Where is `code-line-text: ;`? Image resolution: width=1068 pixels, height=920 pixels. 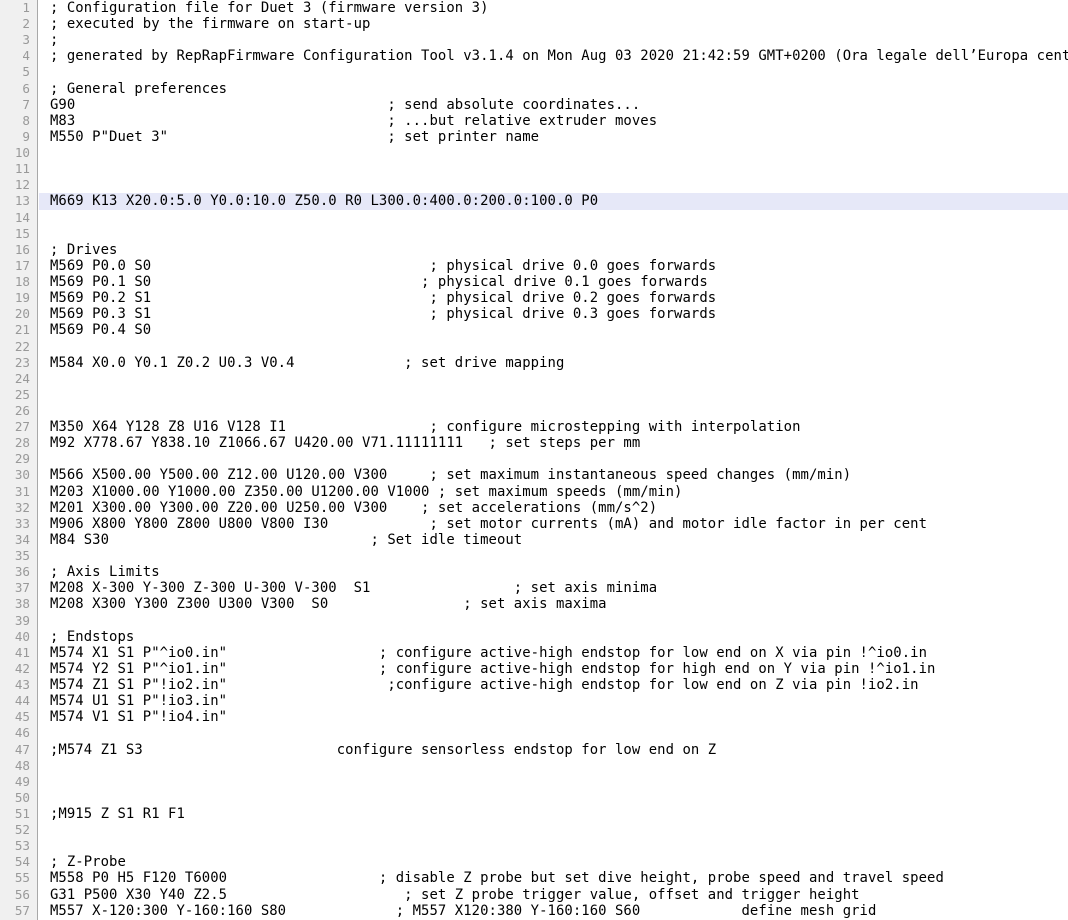
code-line-text: ; is located at coordinates (553, 40).